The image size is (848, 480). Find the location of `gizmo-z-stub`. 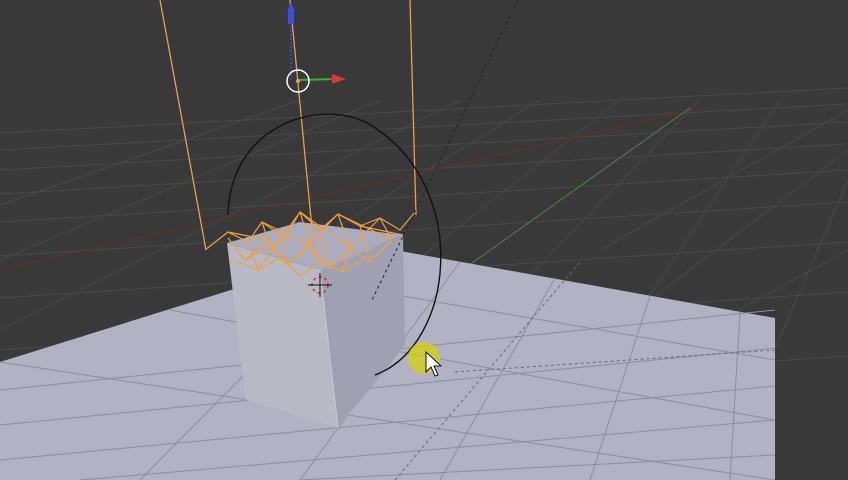

gizmo-z-stub is located at coordinates (291, 17).